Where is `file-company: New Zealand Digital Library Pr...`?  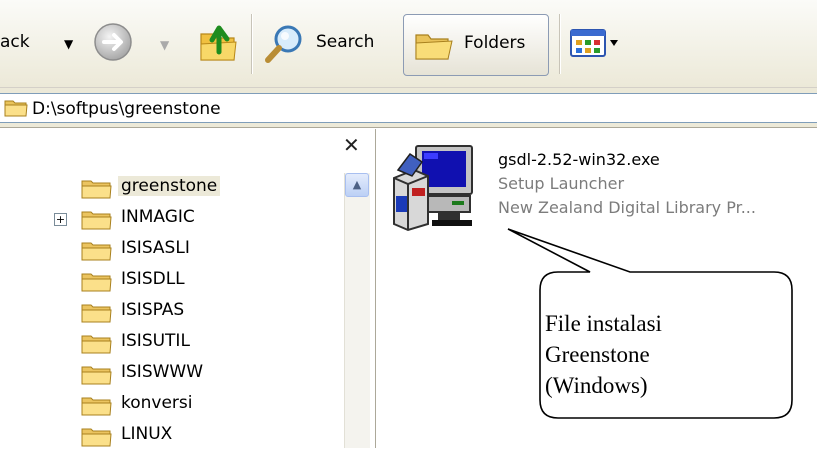 file-company: New Zealand Digital Library Pr... is located at coordinates (627, 207).